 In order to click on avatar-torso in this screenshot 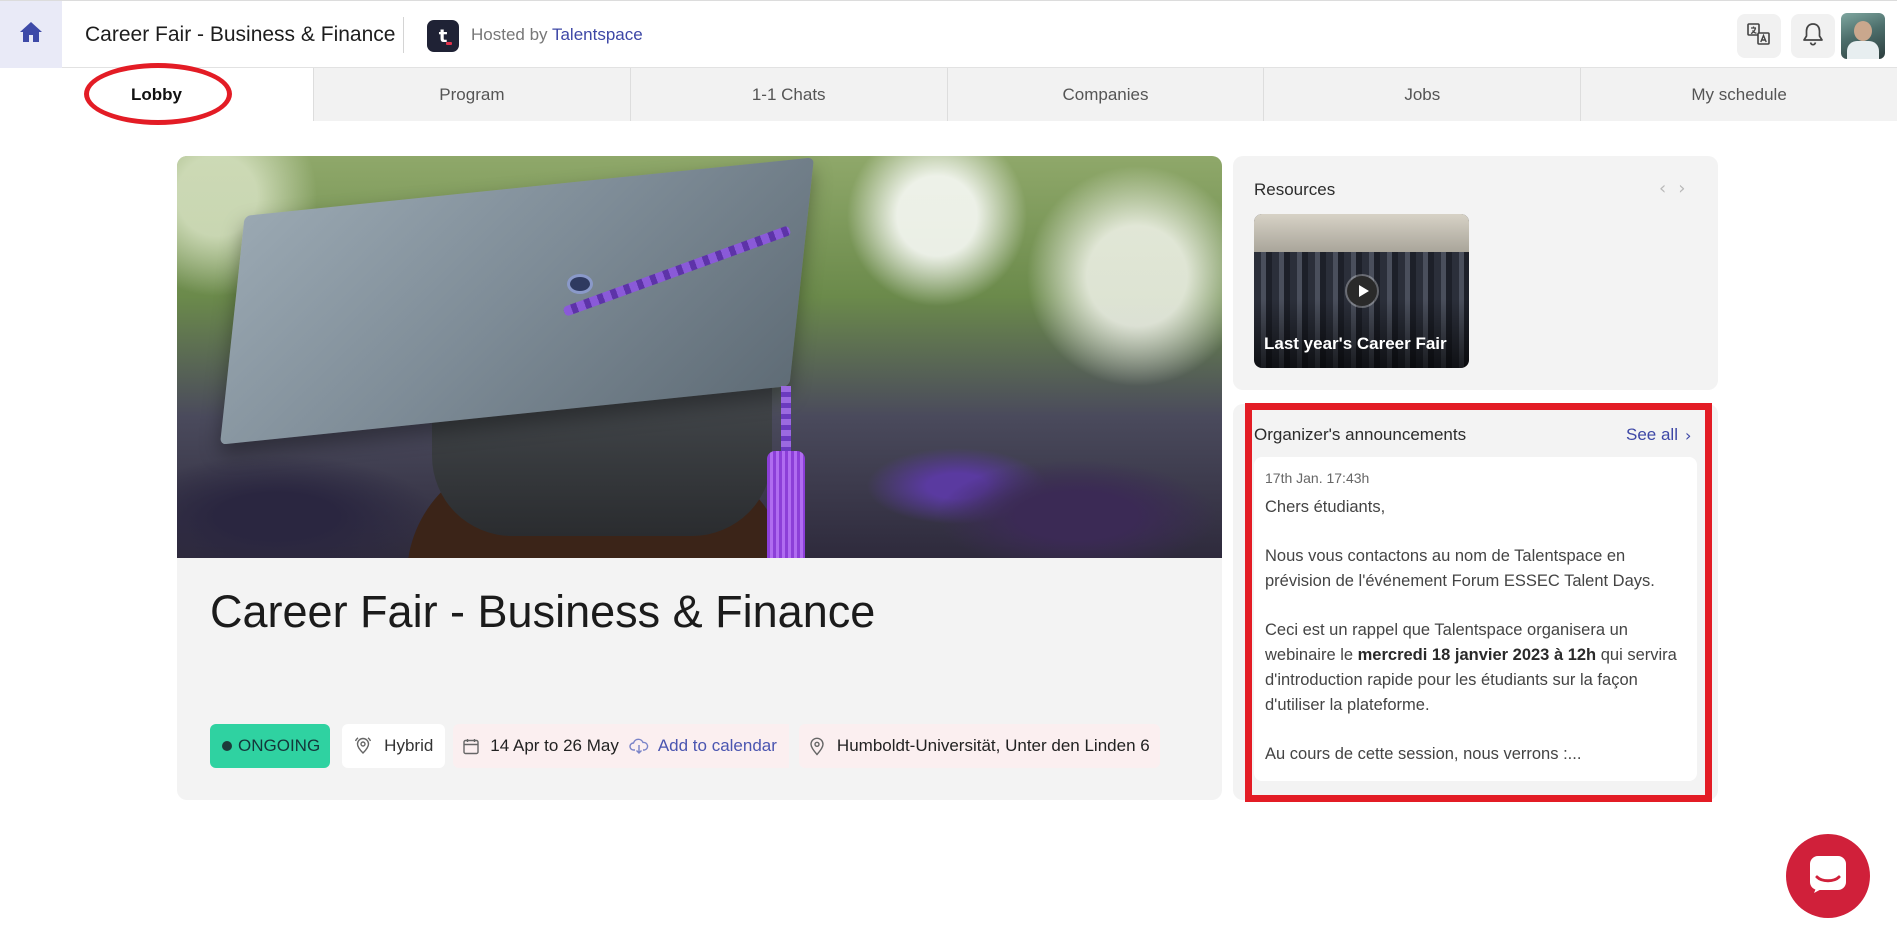, I will do `click(1863, 50)`.